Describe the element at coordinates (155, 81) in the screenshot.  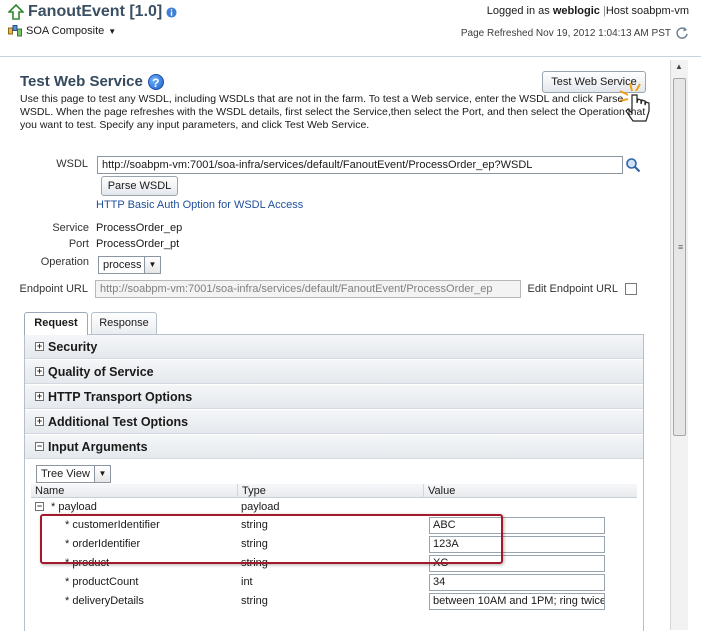
I see `help-icon: ?` at that location.